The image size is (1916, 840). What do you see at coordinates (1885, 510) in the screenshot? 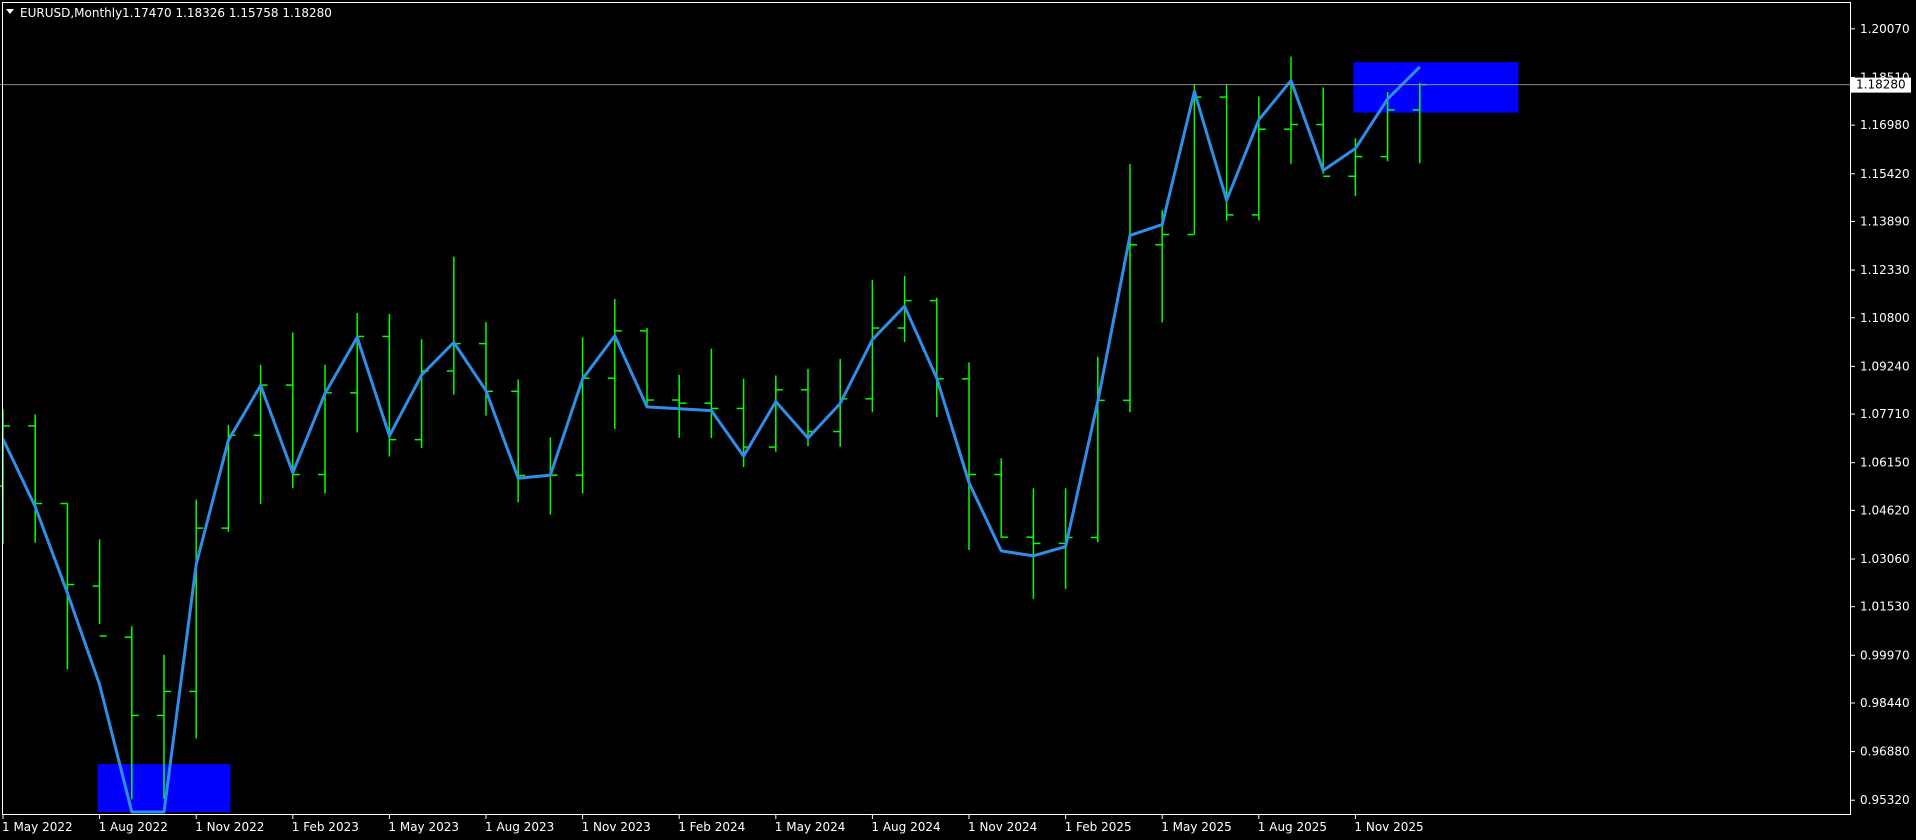
I see `y-tick-label: 1.04620` at bounding box center [1885, 510].